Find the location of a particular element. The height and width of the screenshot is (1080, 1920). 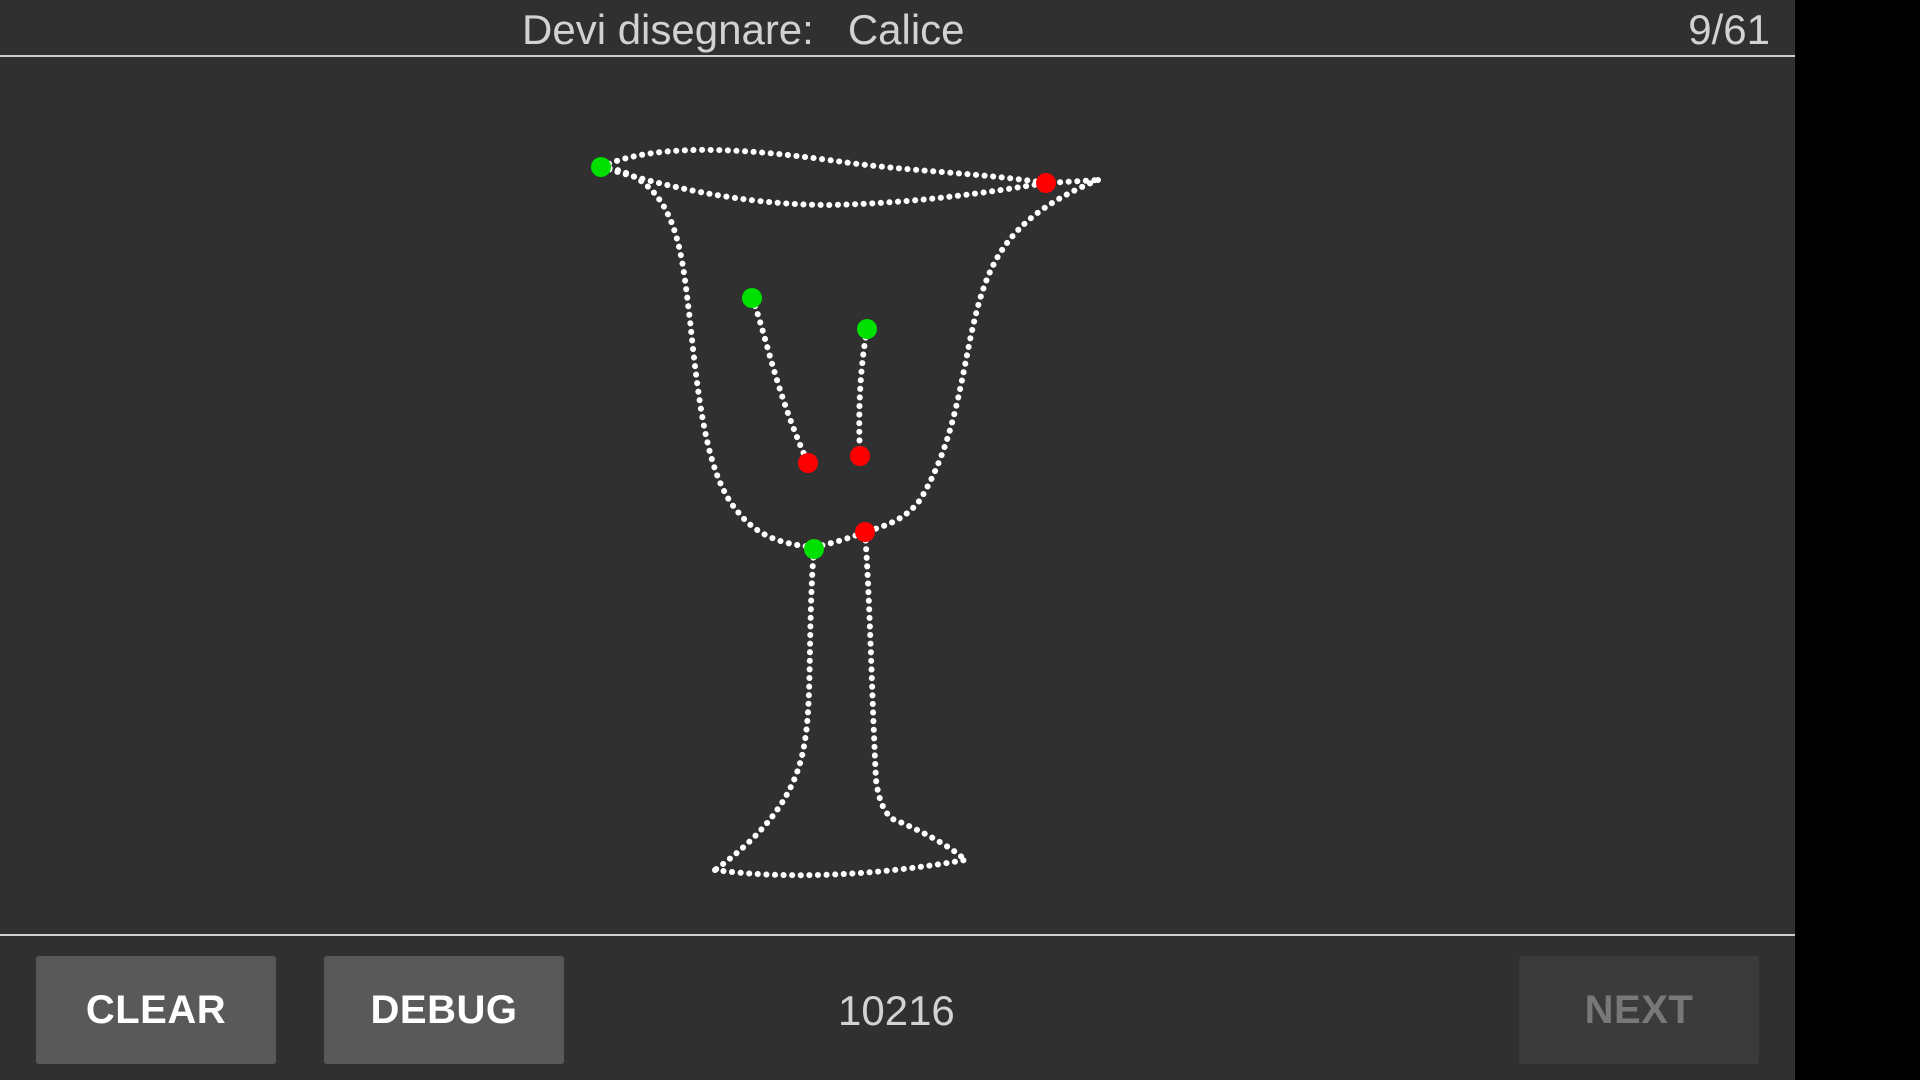

bowl-right-stroke is located at coordinates (981, 356).